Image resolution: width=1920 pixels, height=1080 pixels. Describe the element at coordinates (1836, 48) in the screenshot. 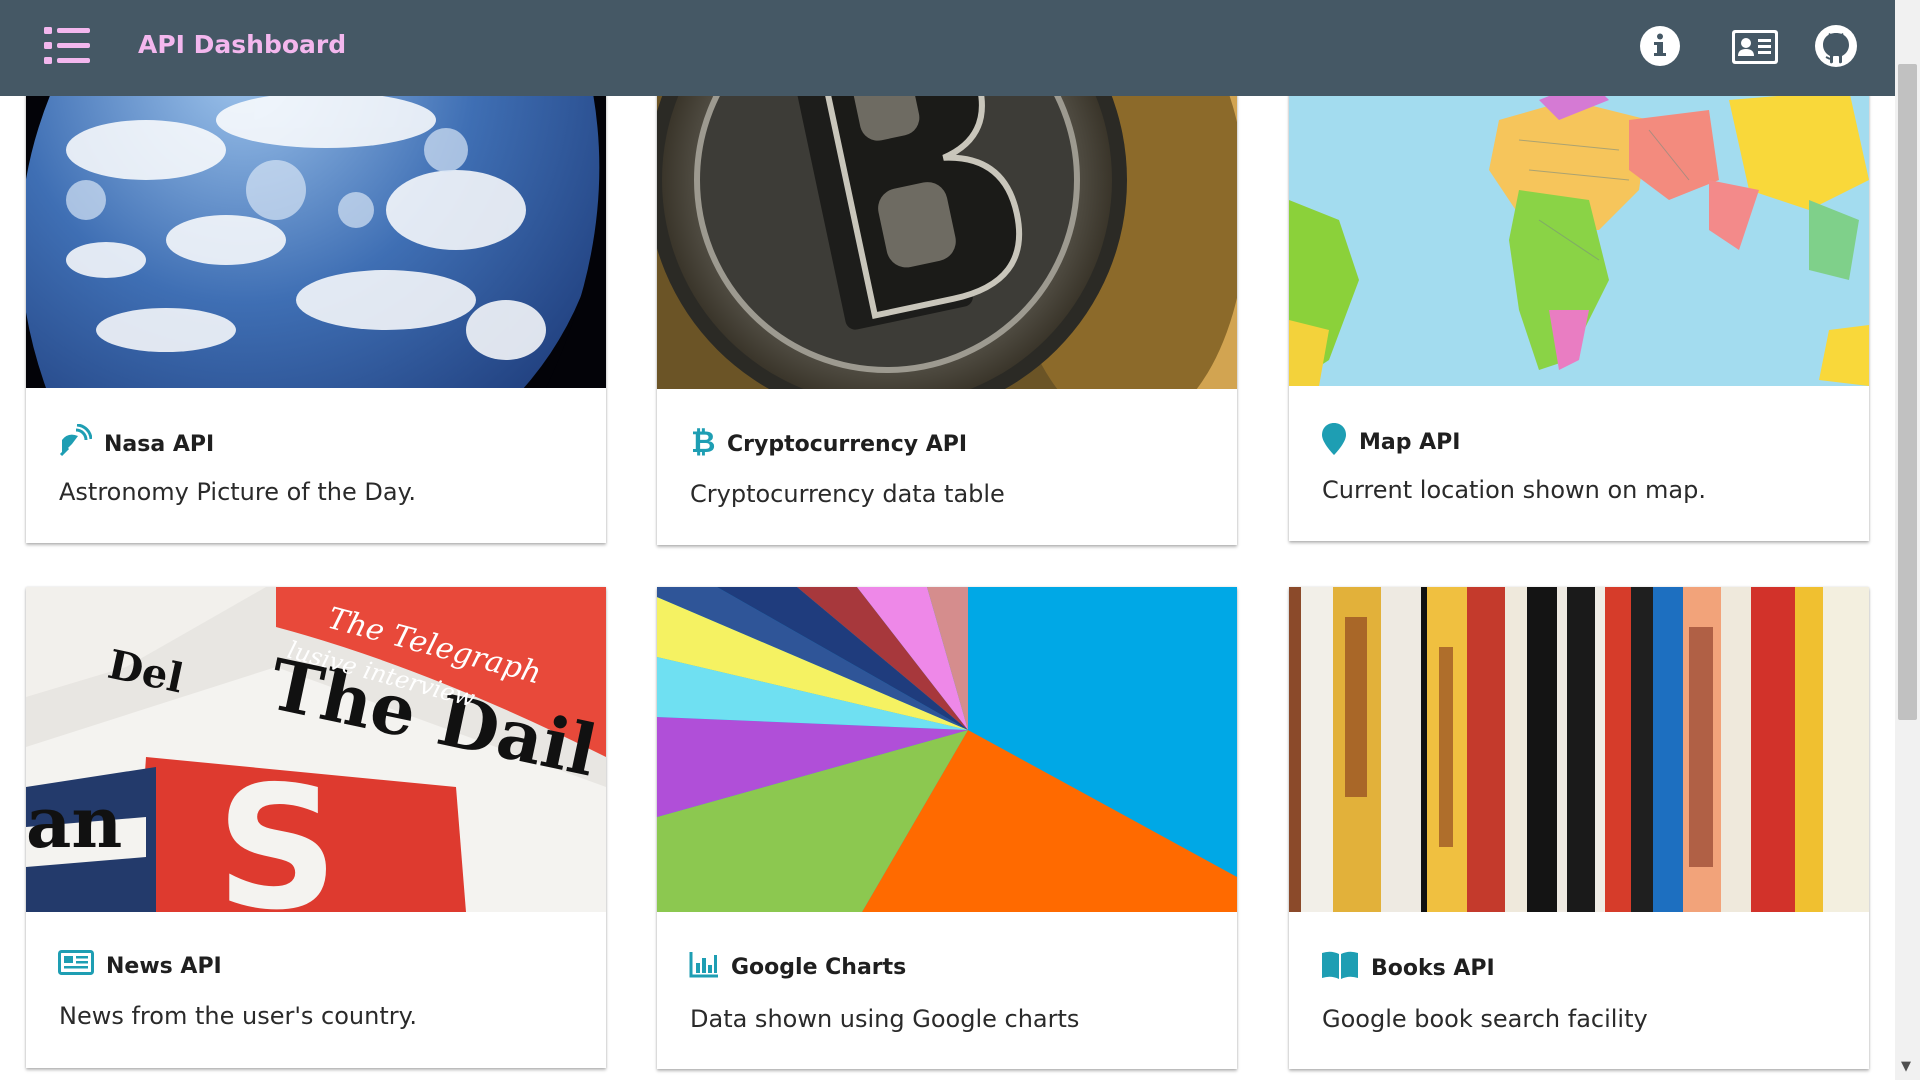

I see `github-icon` at that location.